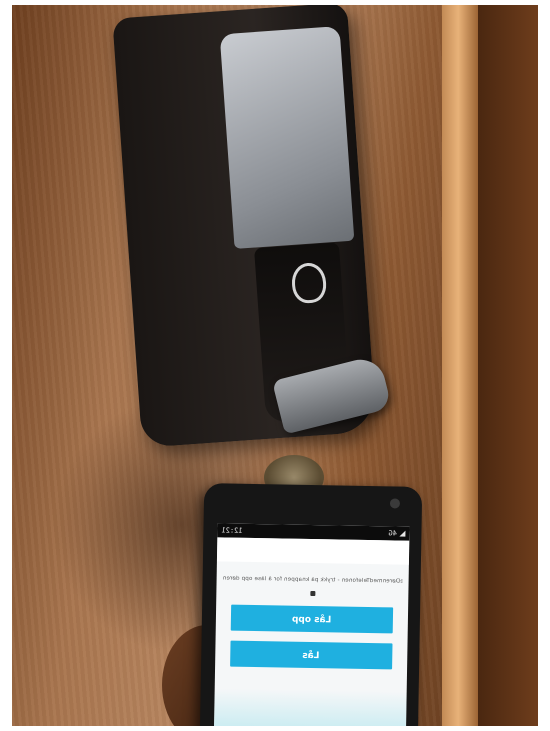 Image resolution: width=550 pixels, height=731 pixels. I want to click on lock-button-label: Lås, so click(311, 656).